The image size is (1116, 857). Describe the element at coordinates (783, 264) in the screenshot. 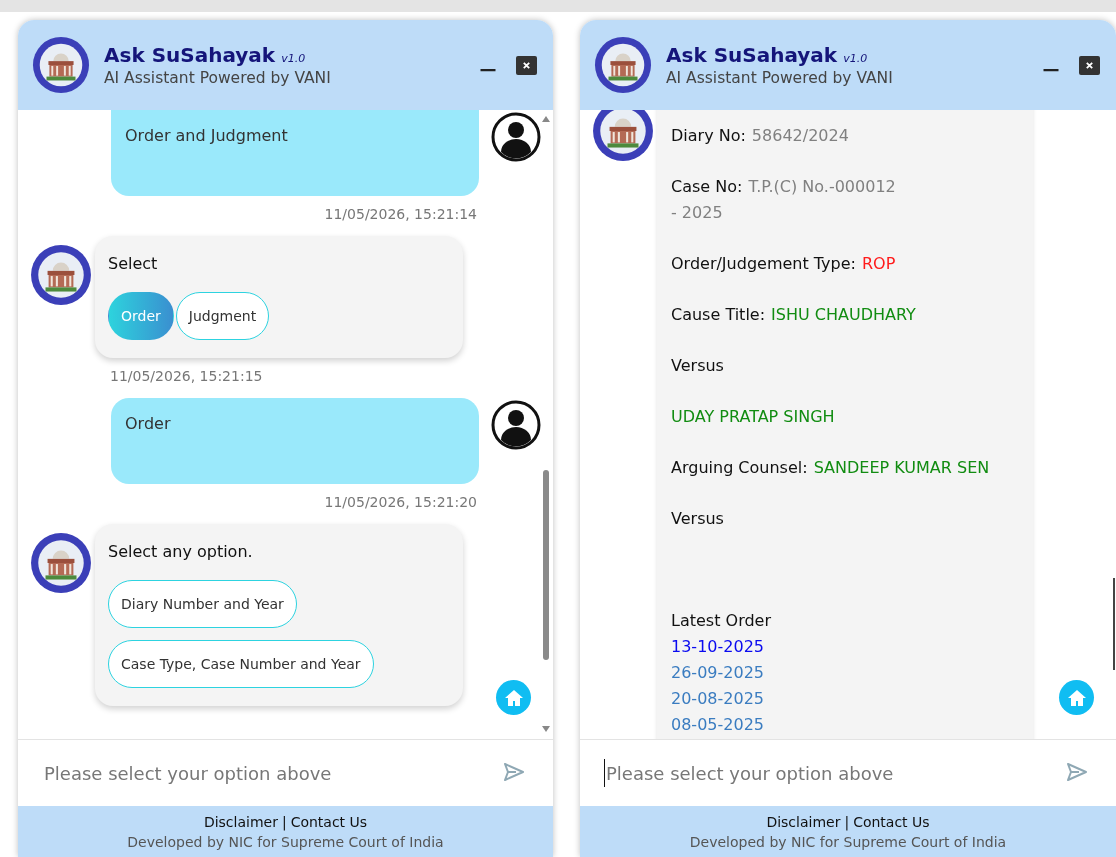

I see `detail-line: Order/Judgement Type: ROP` at that location.